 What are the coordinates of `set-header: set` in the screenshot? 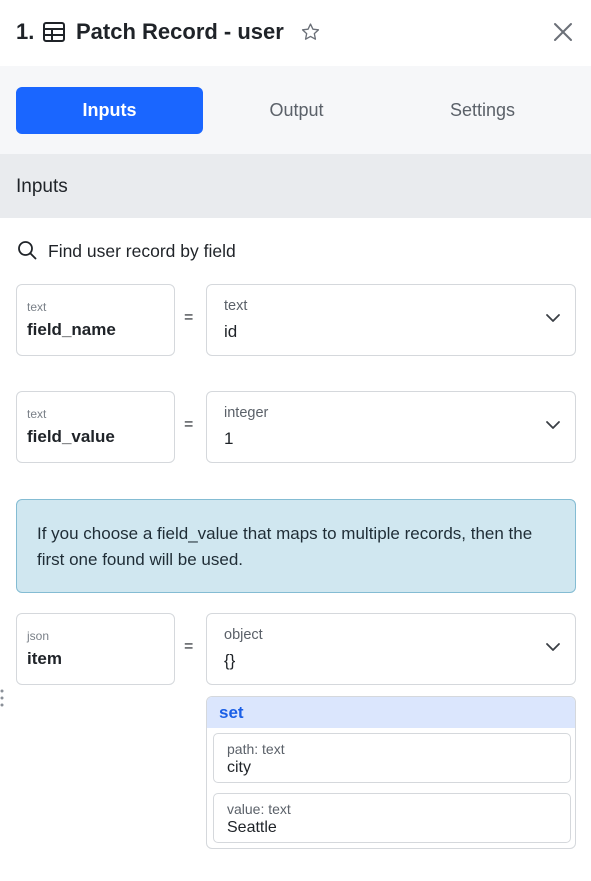 It's located at (391, 712).